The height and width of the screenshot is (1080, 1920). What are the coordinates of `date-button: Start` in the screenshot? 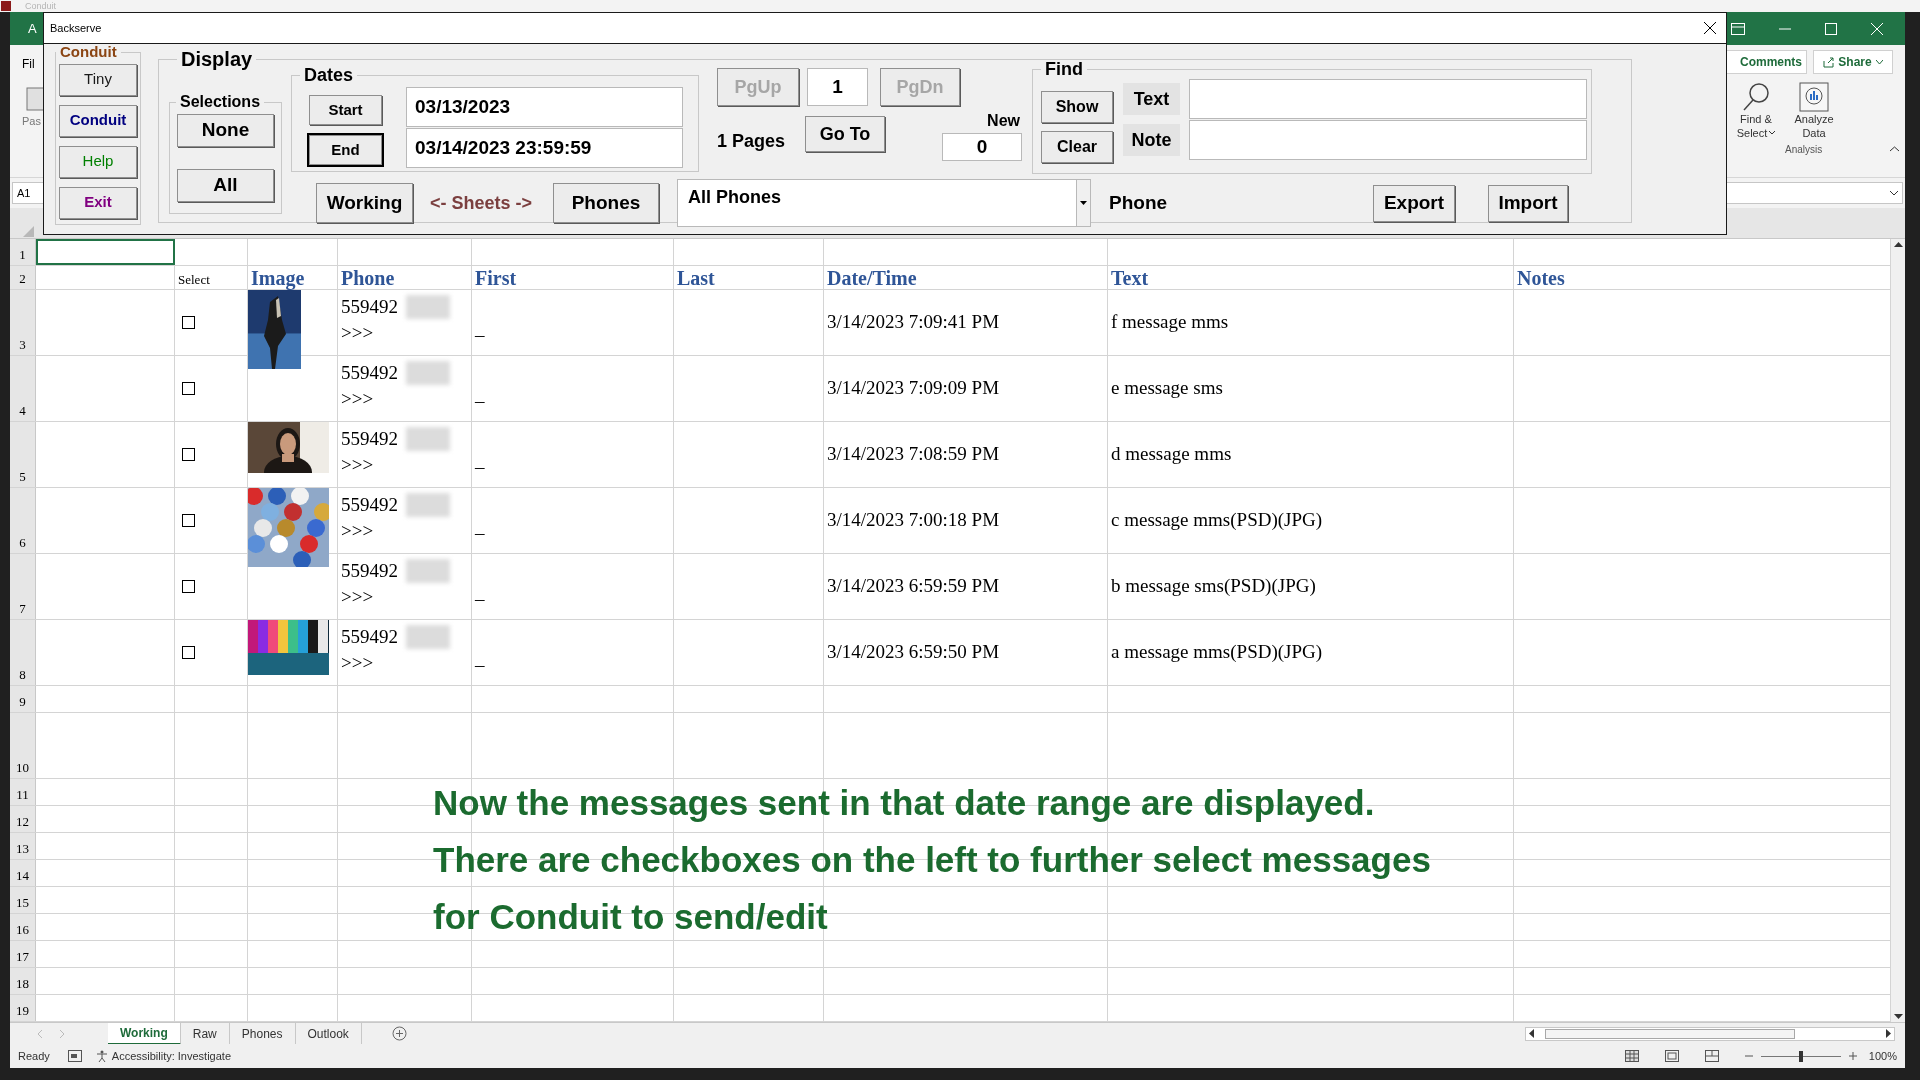 It's located at (345, 110).